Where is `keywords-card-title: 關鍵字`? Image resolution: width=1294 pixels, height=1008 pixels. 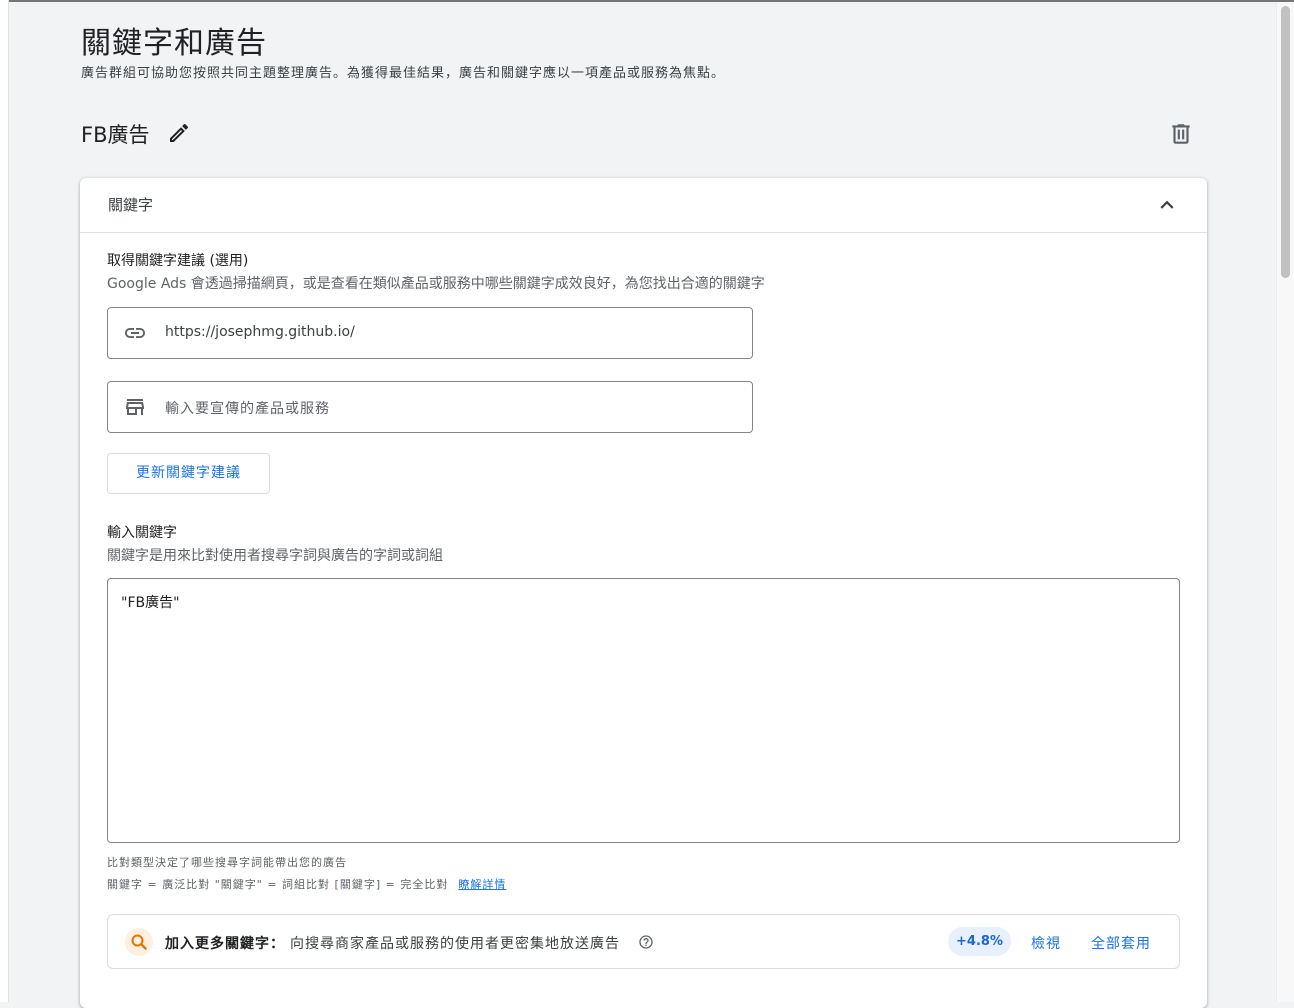
keywords-card-title: 關鍵字 is located at coordinates (131, 205).